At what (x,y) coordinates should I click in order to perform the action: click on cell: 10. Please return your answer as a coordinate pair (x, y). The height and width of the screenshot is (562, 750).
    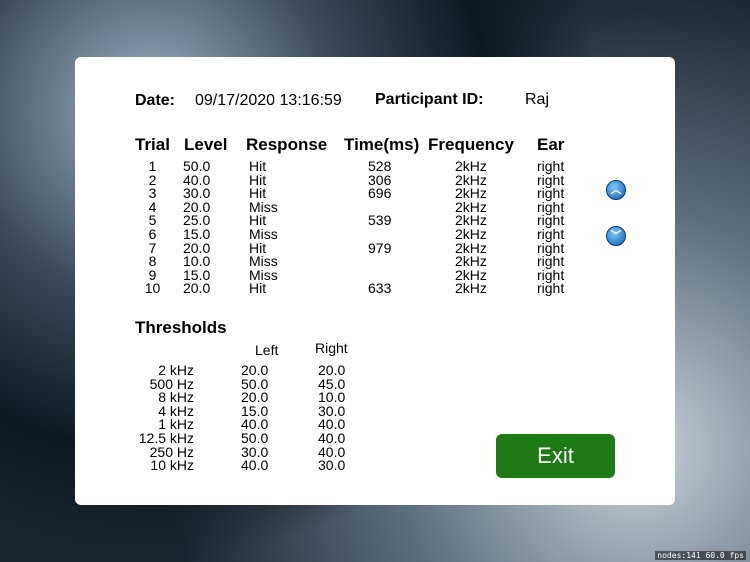
    Looking at the image, I should click on (152, 288).